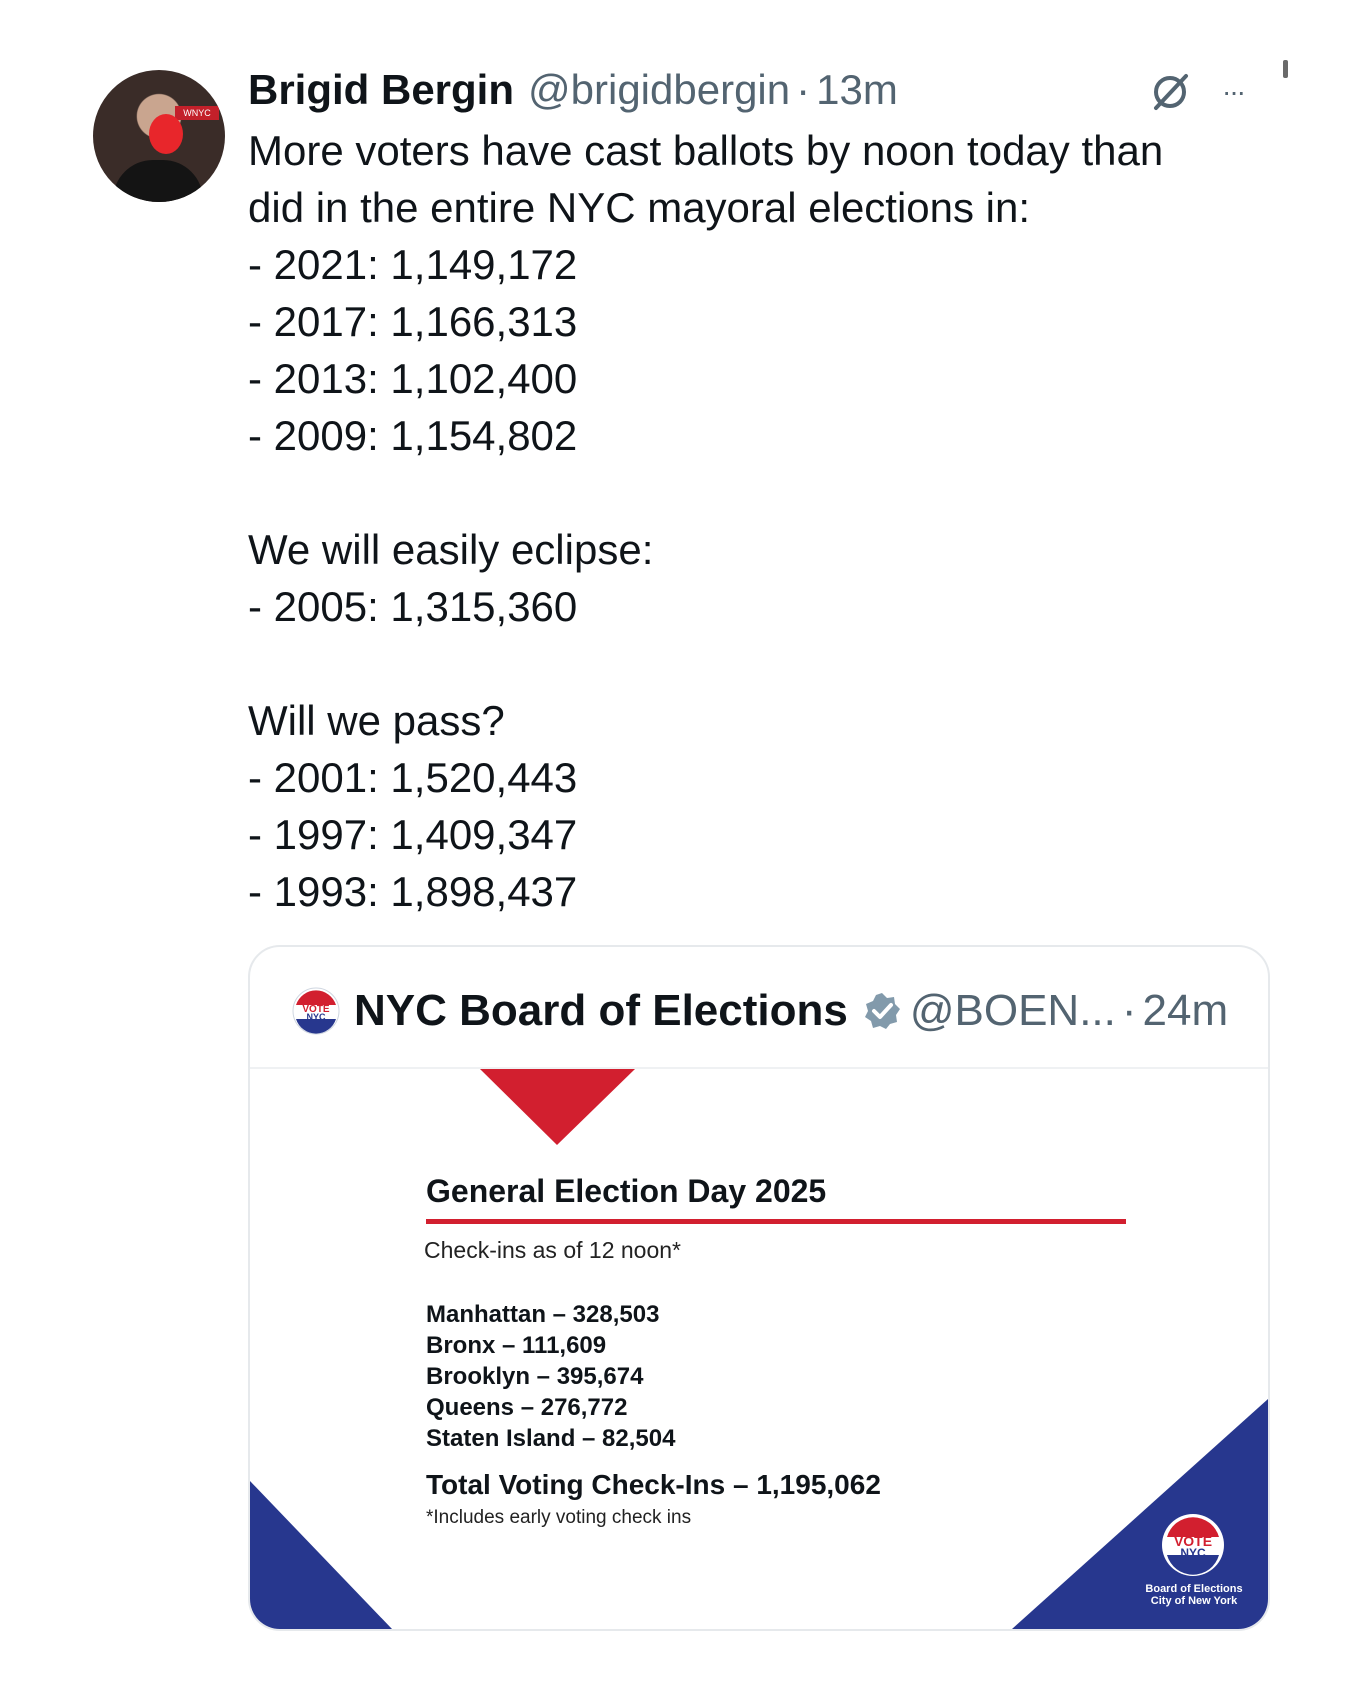 The width and height of the screenshot is (1350, 1688). What do you see at coordinates (1193, 1545) in the screenshot?
I see `vote-nyc-badge-icon: VOTE NYC` at bounding box center [1193, 1545].